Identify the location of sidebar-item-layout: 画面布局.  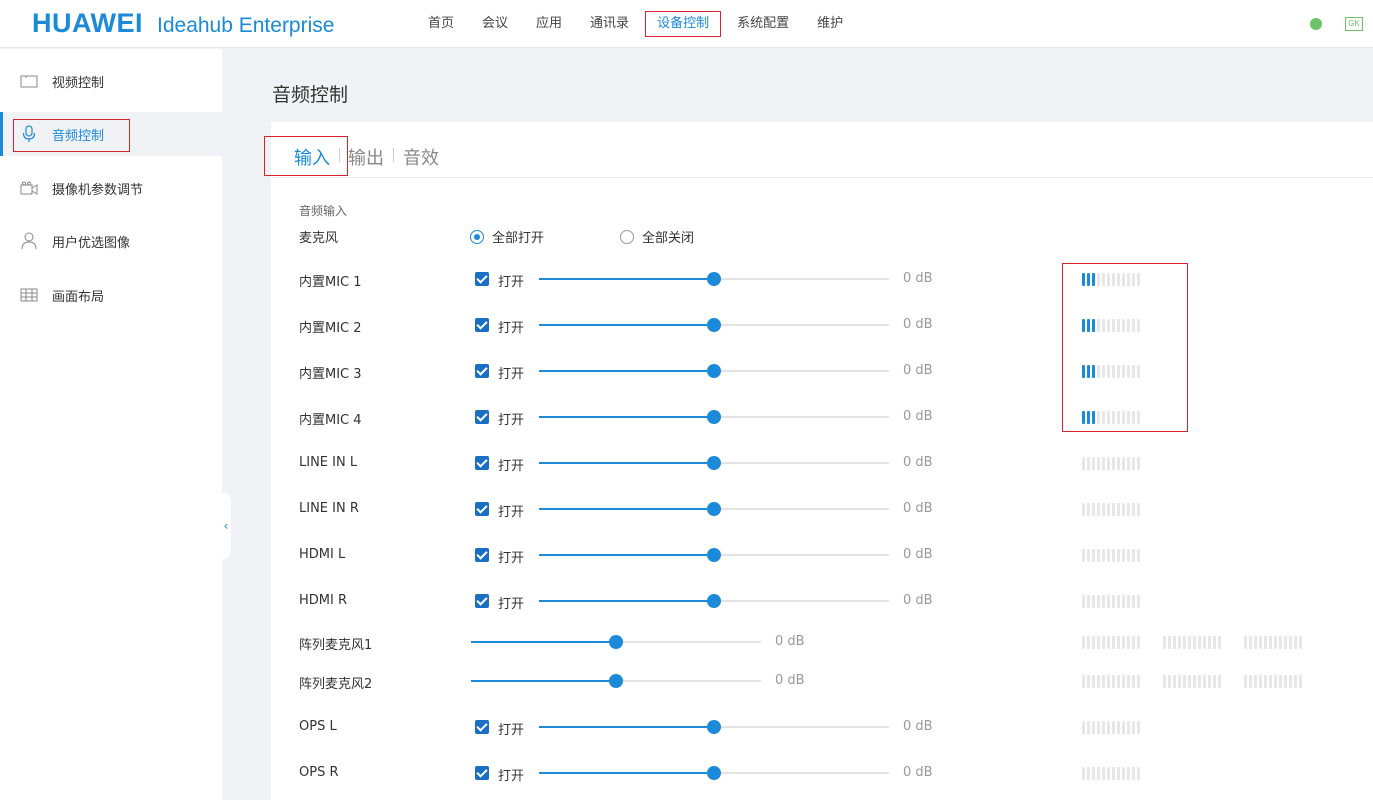
(111, 295).